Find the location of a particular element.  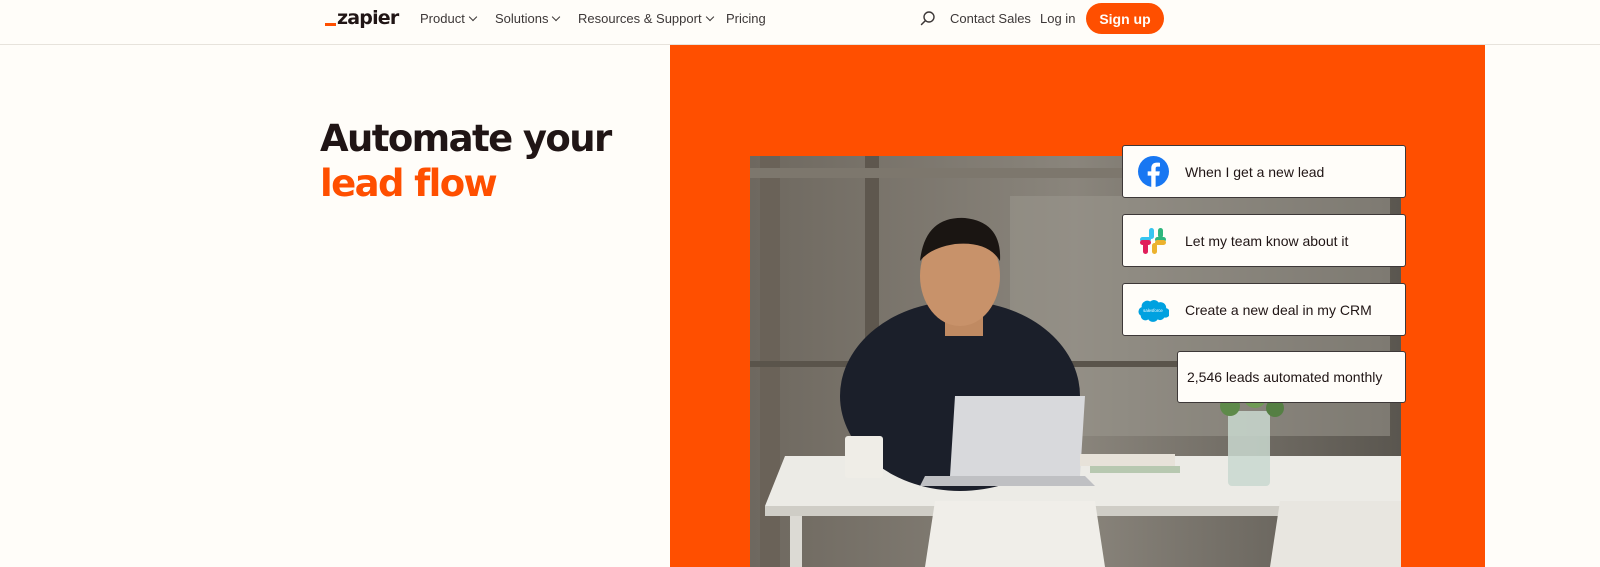

nav-product-label: Product is located at coordinates (442, 18).